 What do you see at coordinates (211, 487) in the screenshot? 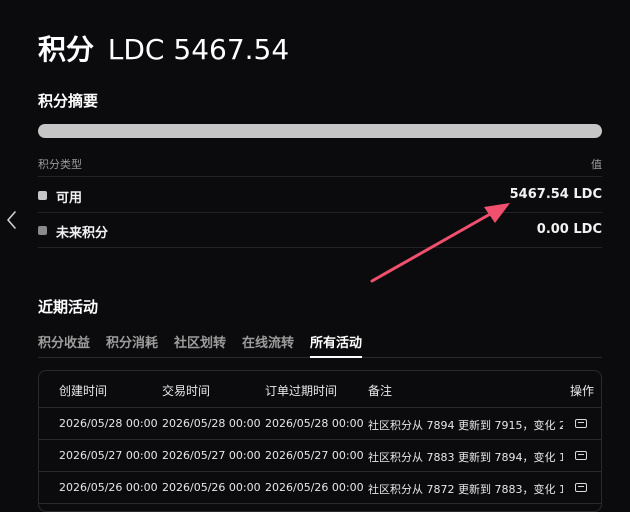
I see `cell-trade-time: 2026/05/26 00:00` at bounding box center [211, 487].